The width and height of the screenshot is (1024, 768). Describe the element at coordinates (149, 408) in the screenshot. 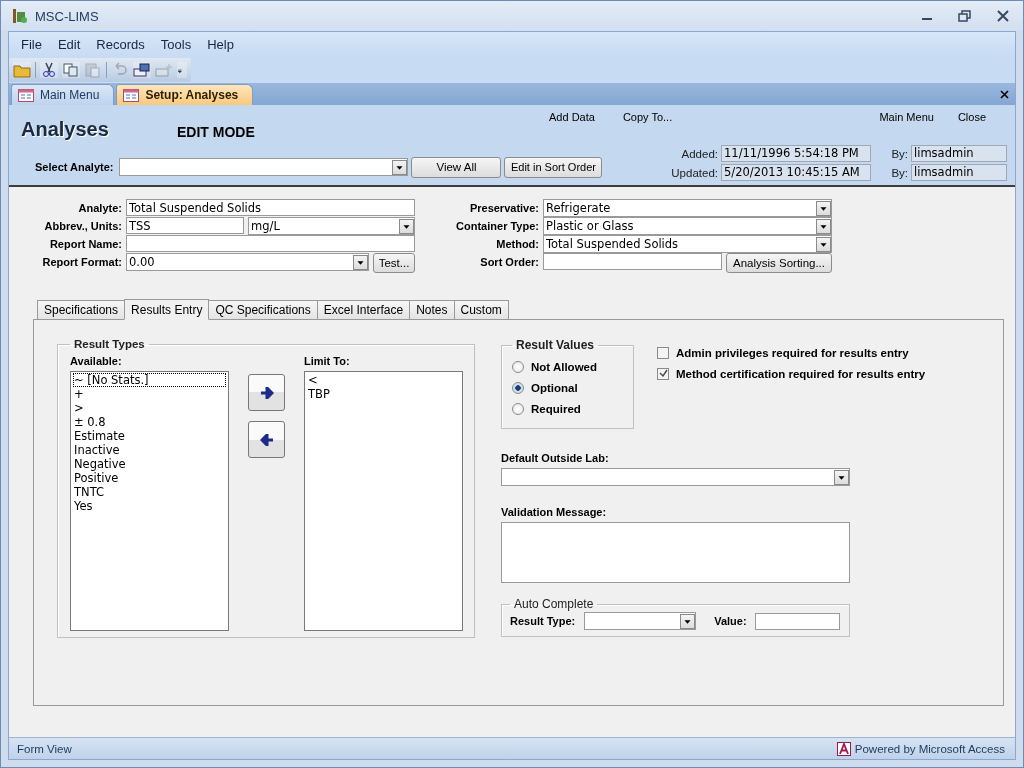

I see `list-item: >` at that location.